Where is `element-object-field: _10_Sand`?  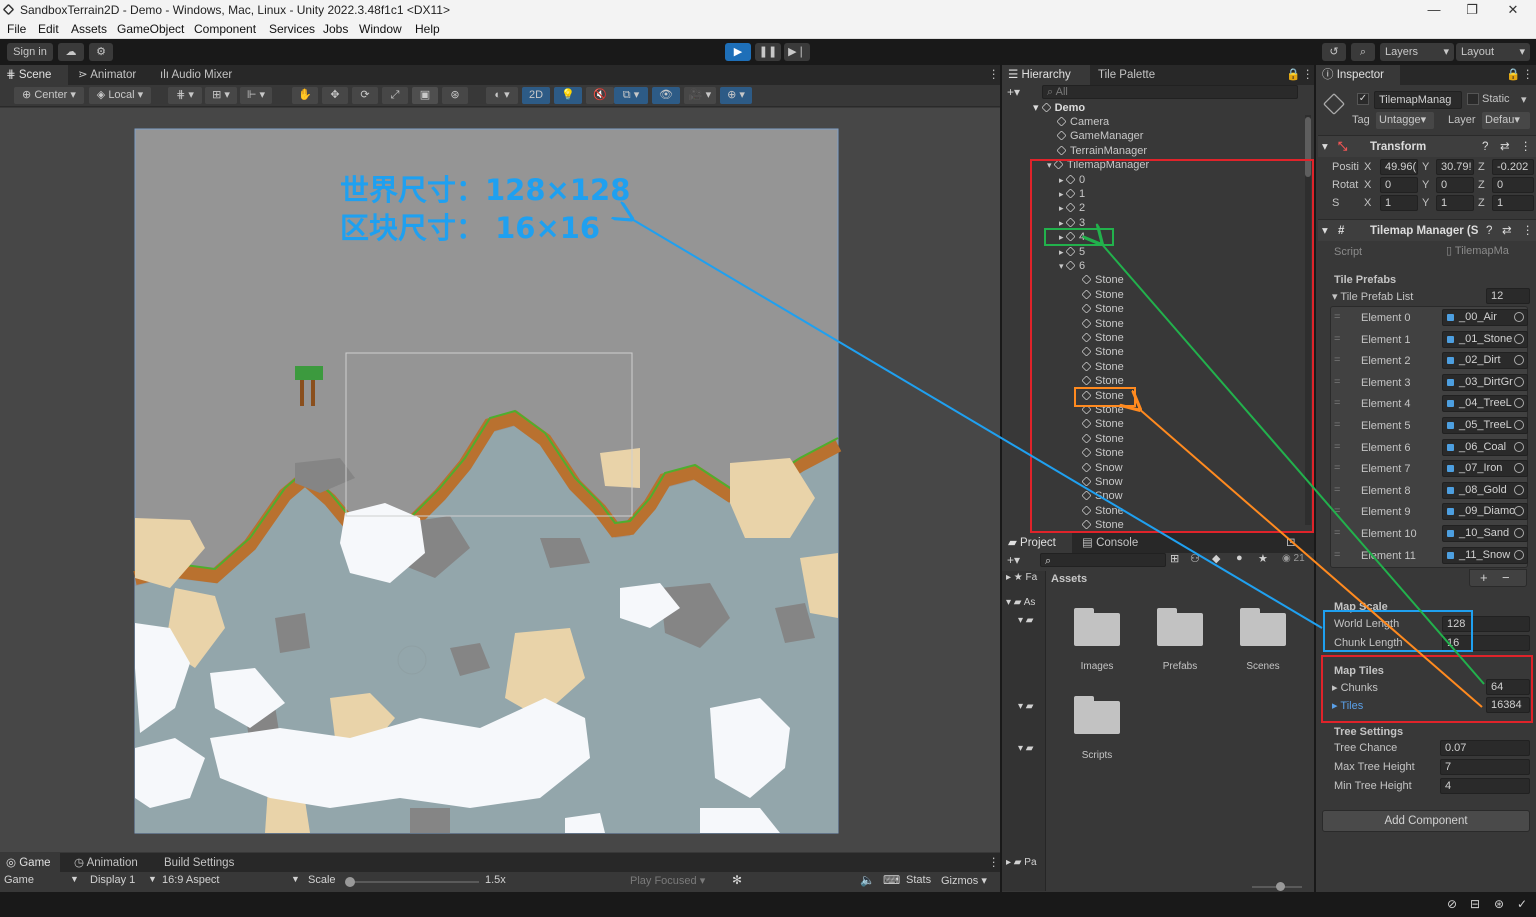 element-object-field: _10_Sand is located at coordinates (1485, 533).